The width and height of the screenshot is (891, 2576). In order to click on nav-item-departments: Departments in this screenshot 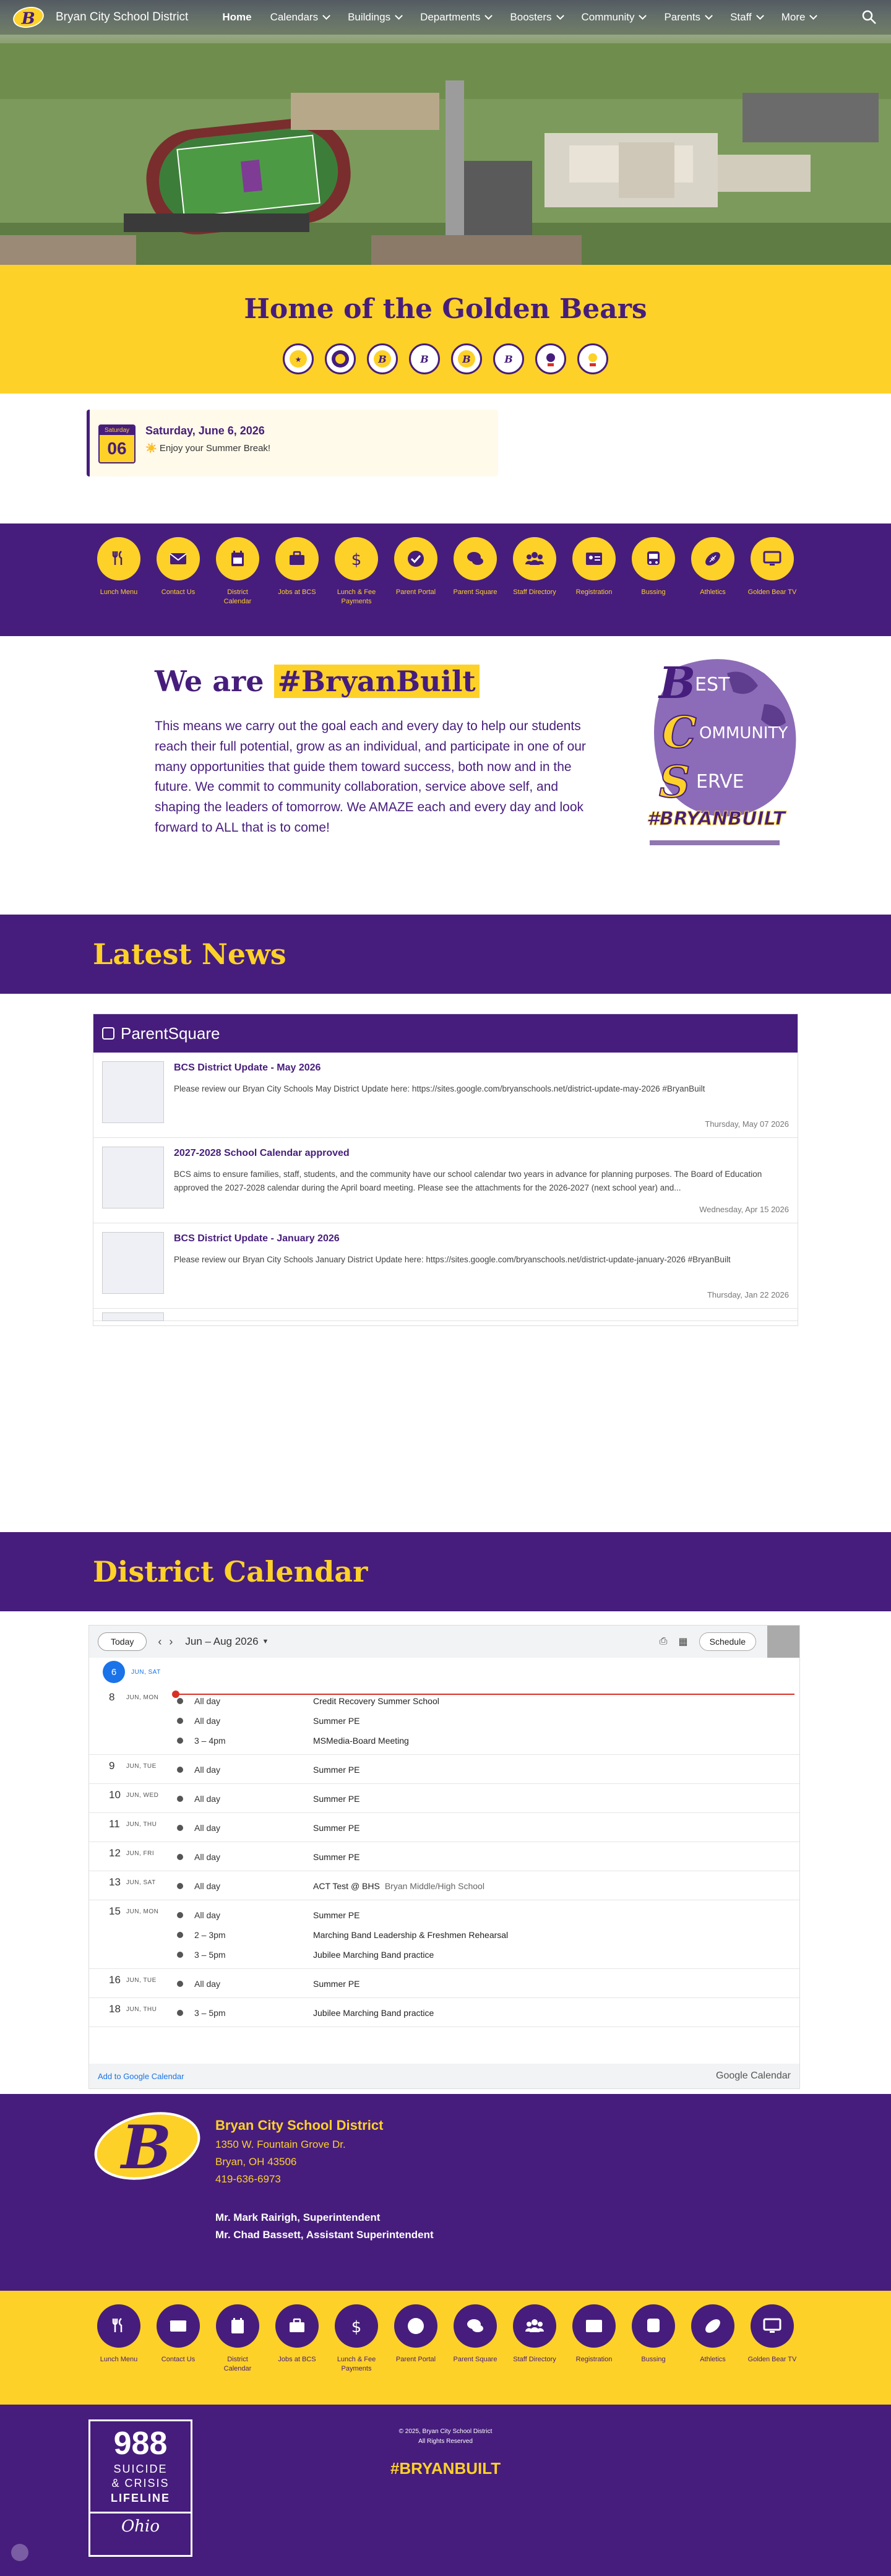, I will do `click(456, 17)`.